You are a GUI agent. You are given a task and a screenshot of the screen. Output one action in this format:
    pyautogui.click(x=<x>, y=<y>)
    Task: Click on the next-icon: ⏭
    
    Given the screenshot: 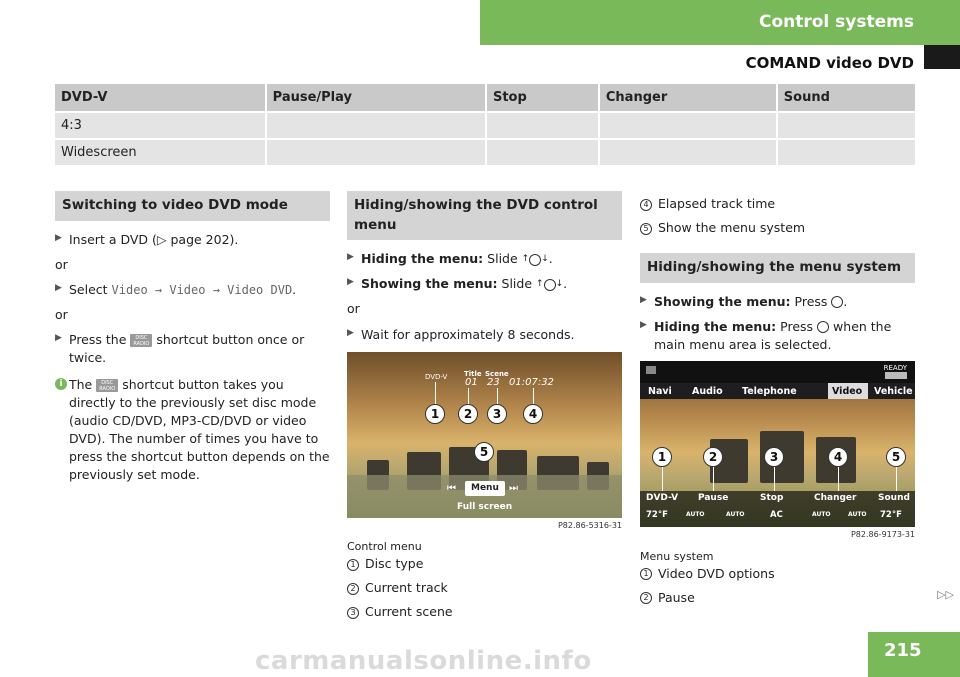 What is the action you would take?
    pyautogui.click(x=513, y=488)
    